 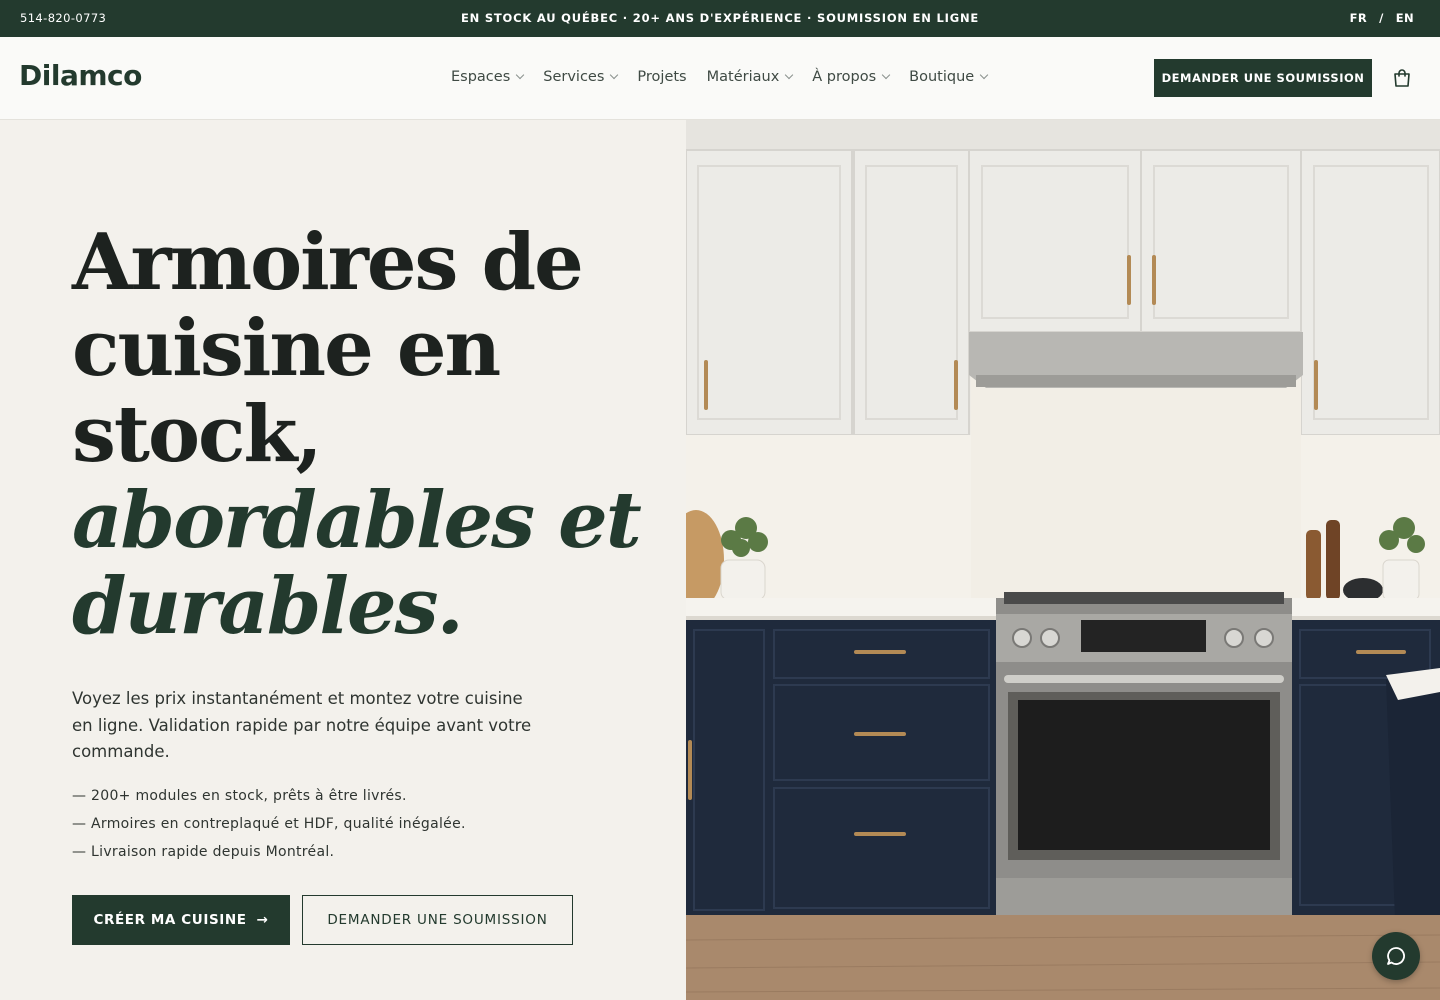 What do you see at coordinates (268, 606) in the screenshot?
I see `headline-italic-line: durables.` at bounding box center [268, 606].